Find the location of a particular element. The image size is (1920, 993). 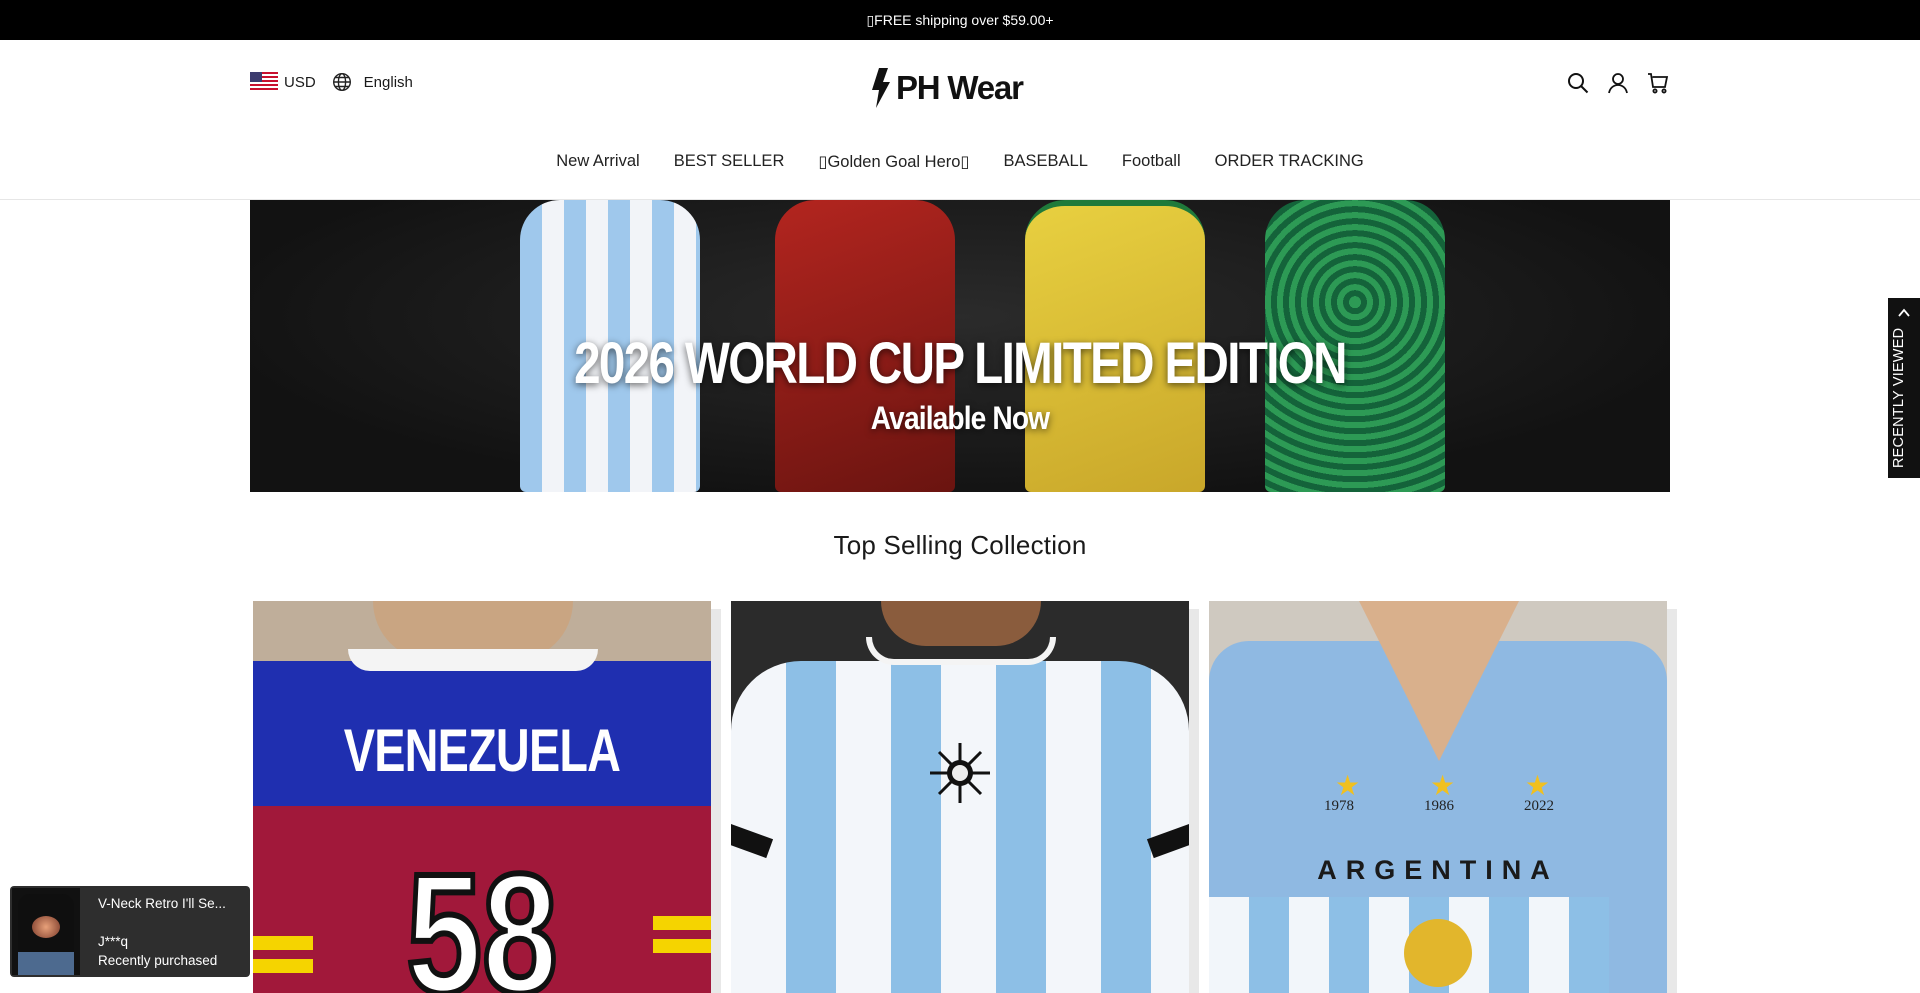

logo-mark-icon is located at coordinates (881, 88).